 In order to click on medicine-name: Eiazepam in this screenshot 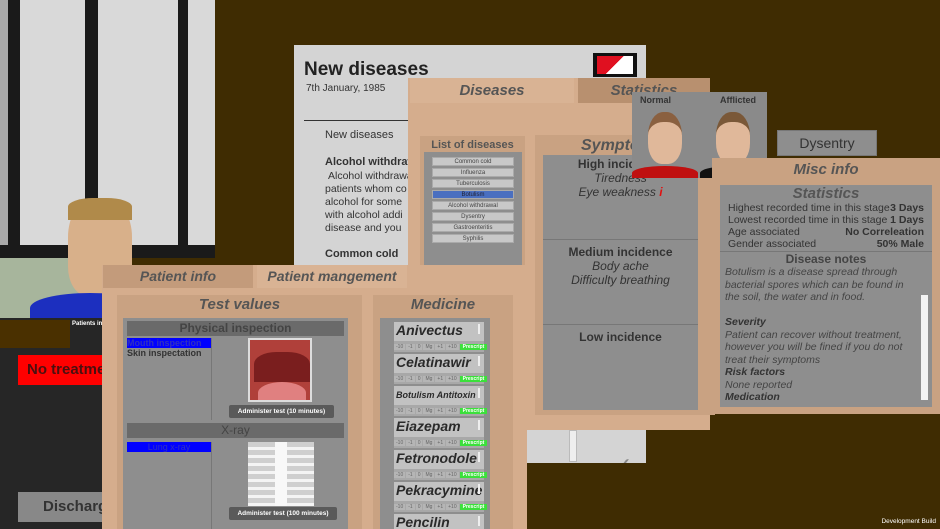, I will do `click(428, 426)`.